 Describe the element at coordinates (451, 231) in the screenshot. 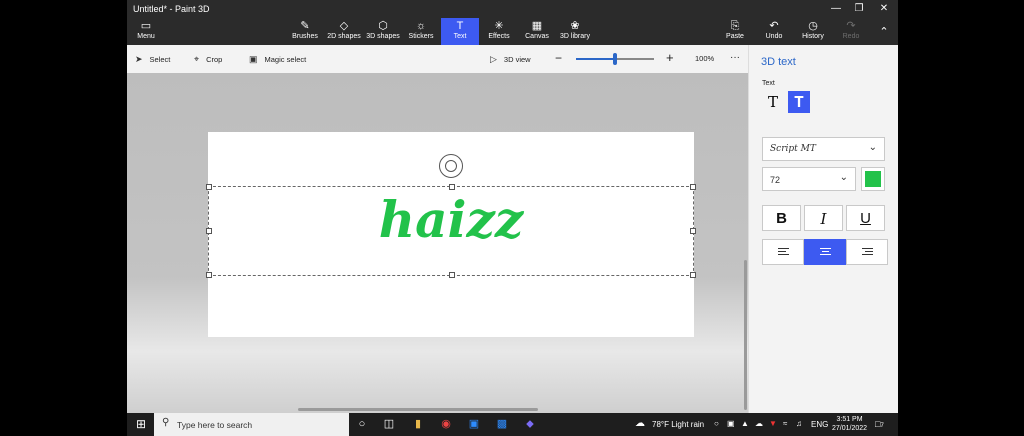

I see `text-selection-box` at that location.